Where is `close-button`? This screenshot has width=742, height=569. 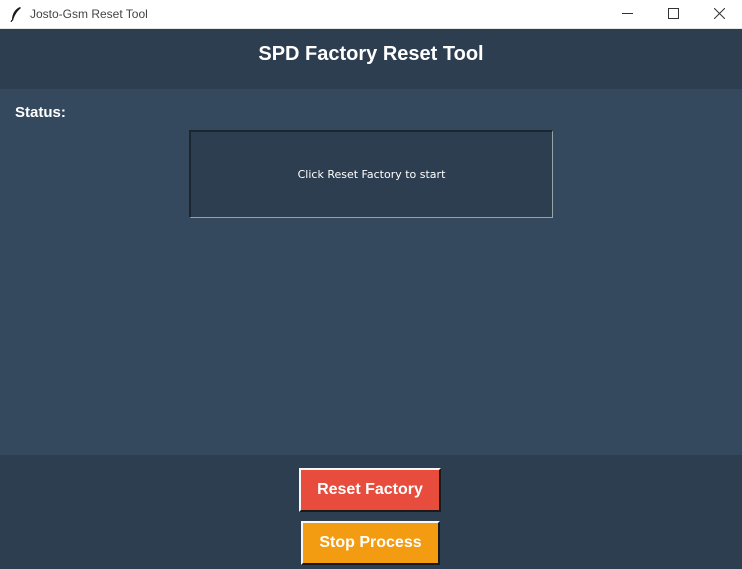 close-button is located at coordinates (719, 14).